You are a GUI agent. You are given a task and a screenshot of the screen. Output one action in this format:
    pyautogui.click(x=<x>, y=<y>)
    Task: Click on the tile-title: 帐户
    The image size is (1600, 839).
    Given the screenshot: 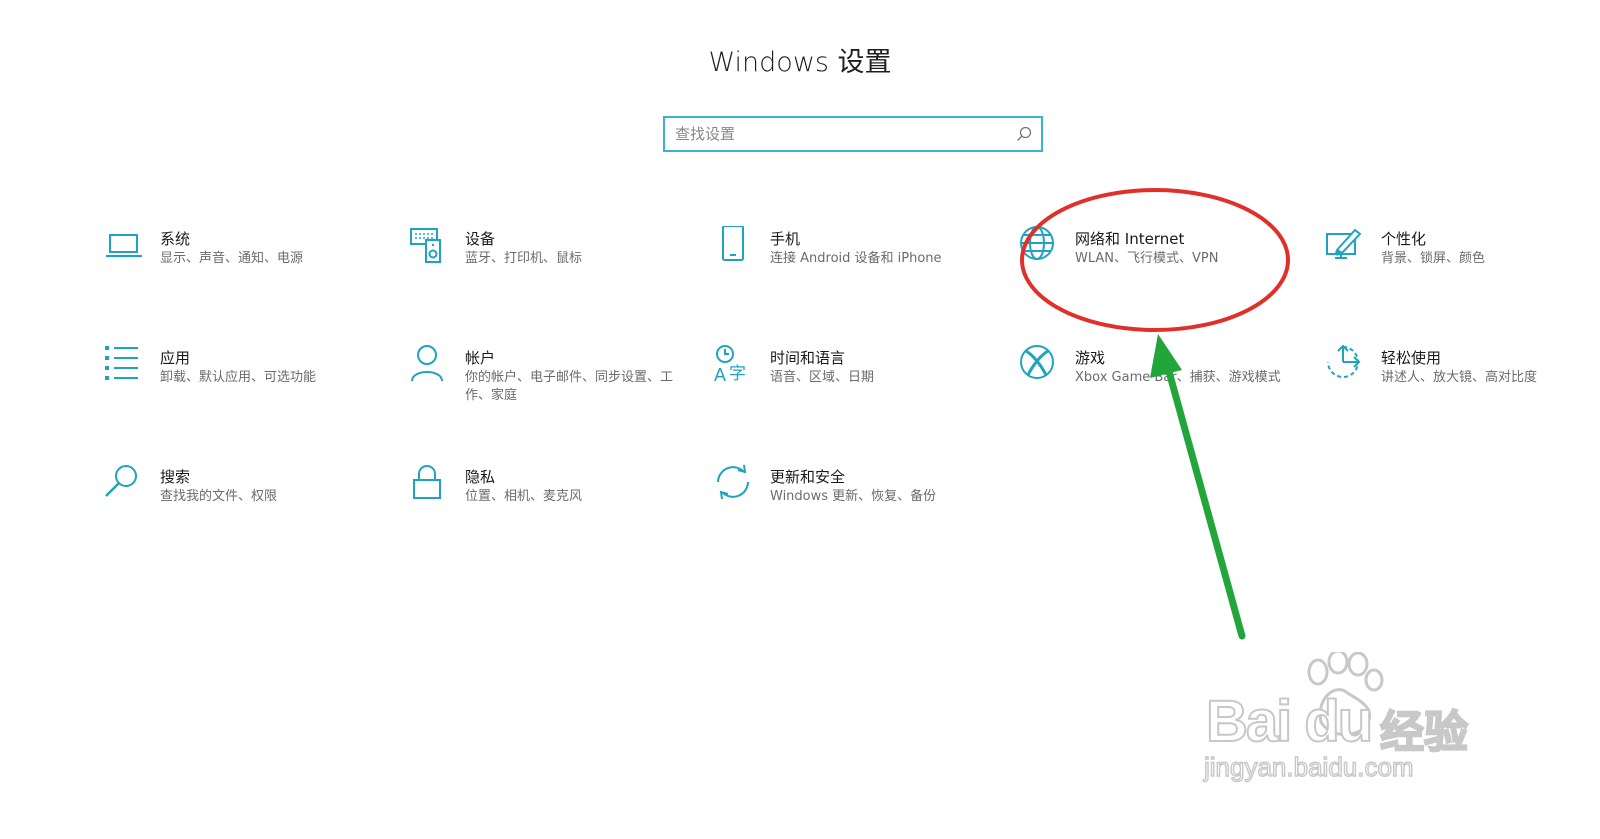 What is the action you would take?
    pyautogui.click(x=480, y=358)
    